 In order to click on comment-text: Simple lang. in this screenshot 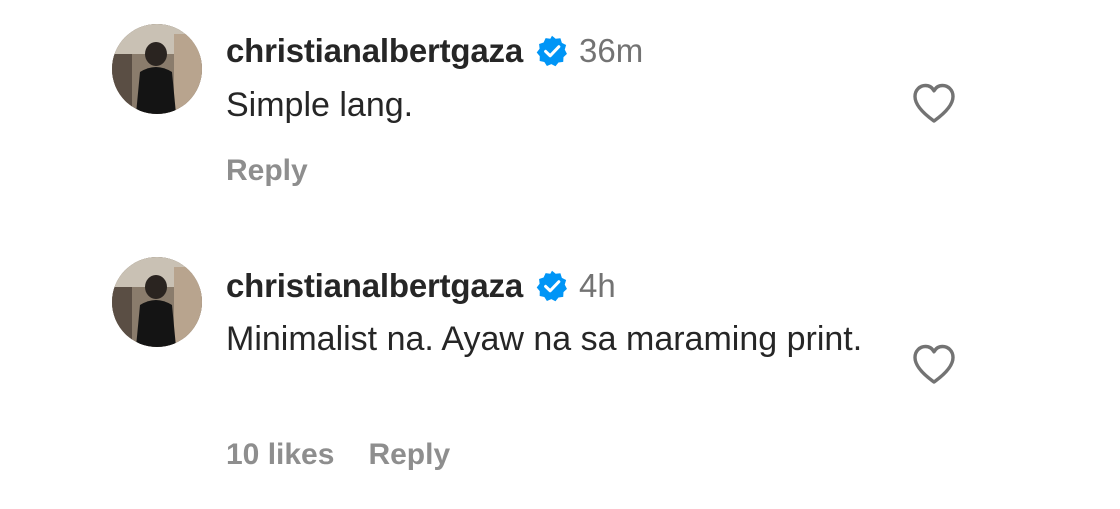, I will do `click(320, 105)`.